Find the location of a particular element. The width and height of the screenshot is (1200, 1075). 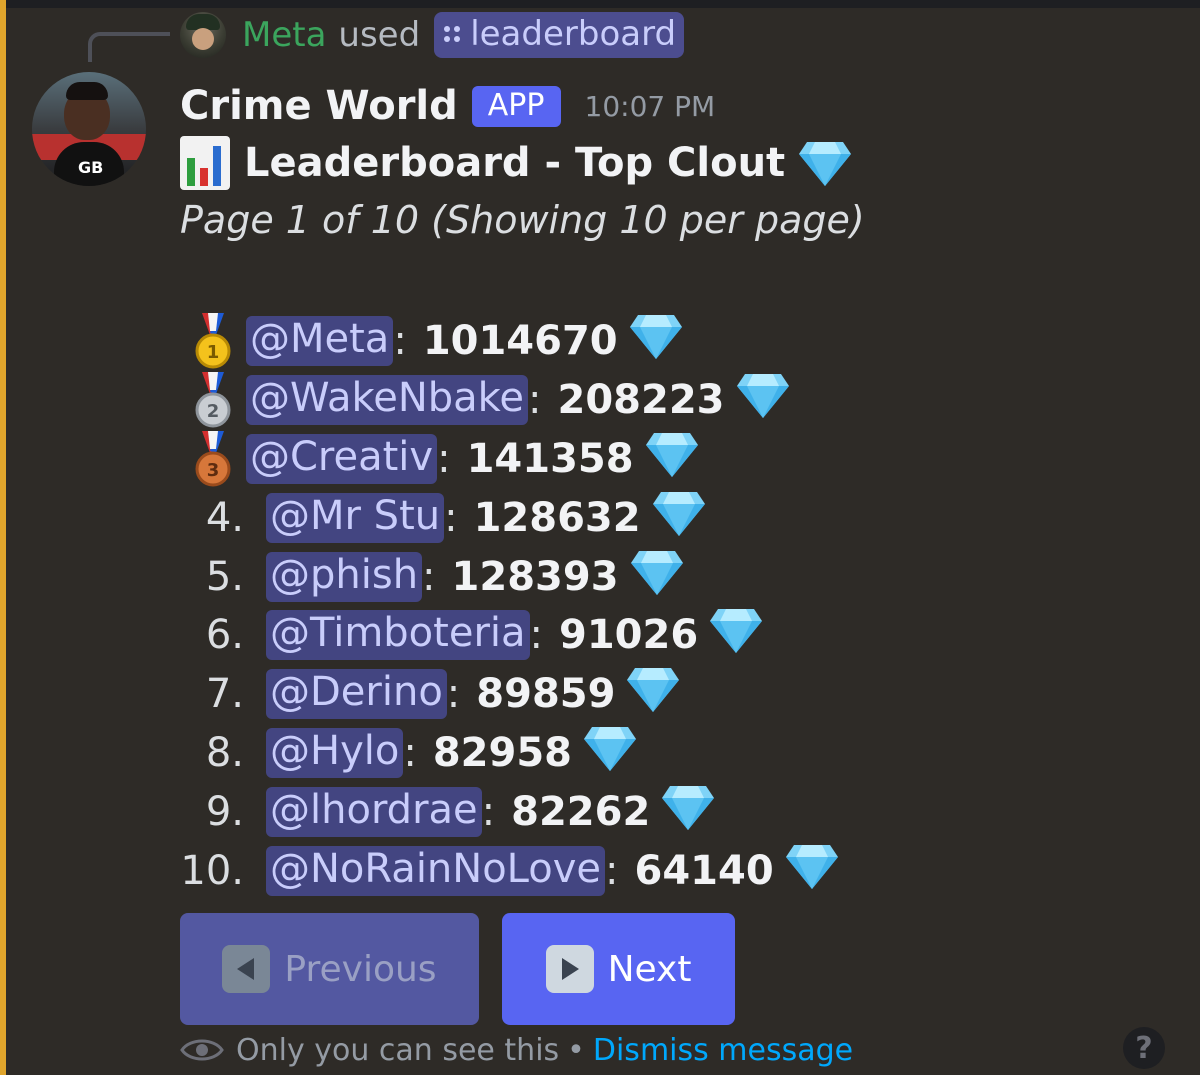

user-mention: @NoRainNoLove is located at coordinates (436, 870).